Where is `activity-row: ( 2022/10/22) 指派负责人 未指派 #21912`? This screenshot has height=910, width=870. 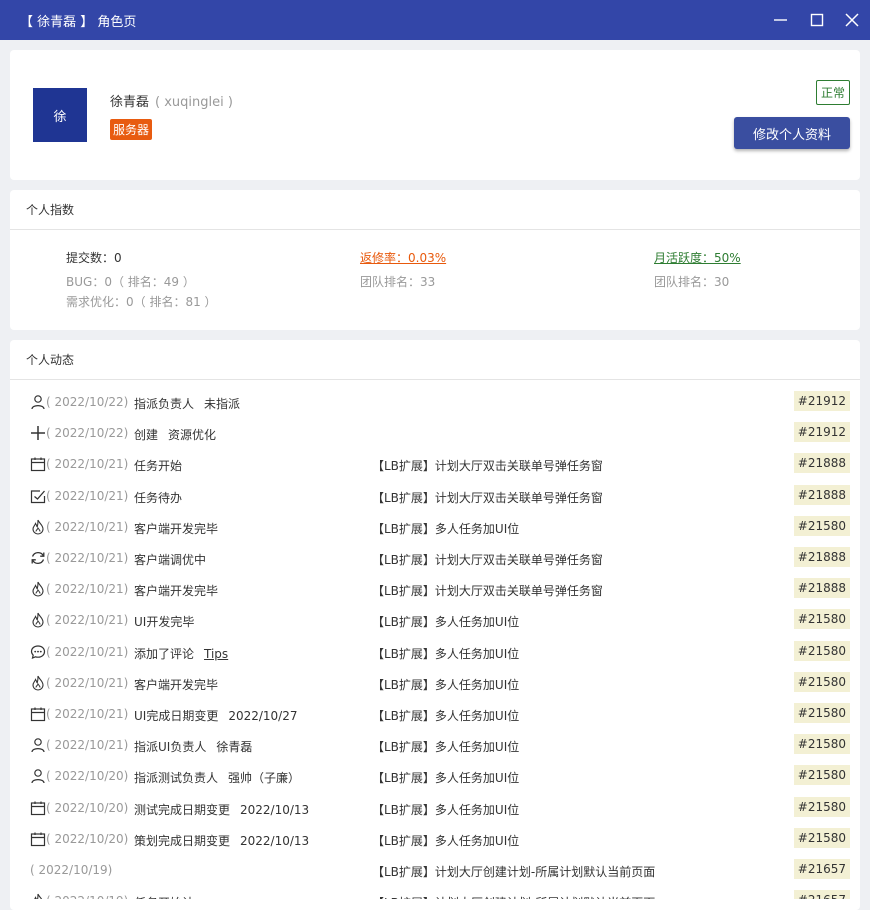
activity-row: ( 2022/10/22) 指派负责人 未指派 #21912 is located at coordinates (435, 402).